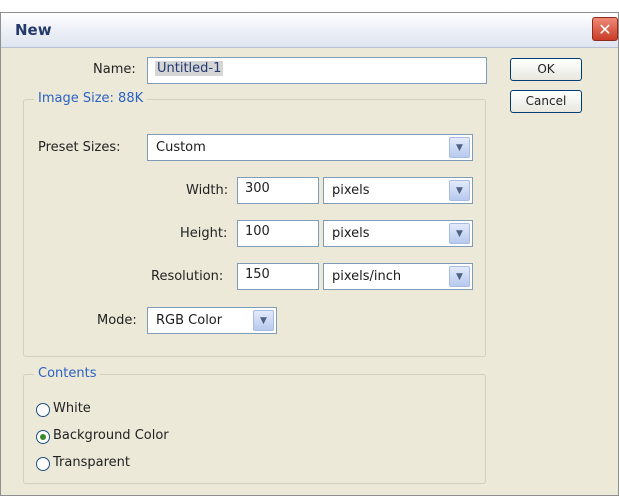 Image resolution: width=619 pixels, height=500 pixels. Describe the element at coordinates (278, 233) in the screenshot. I see `height-input: 100` at that location.